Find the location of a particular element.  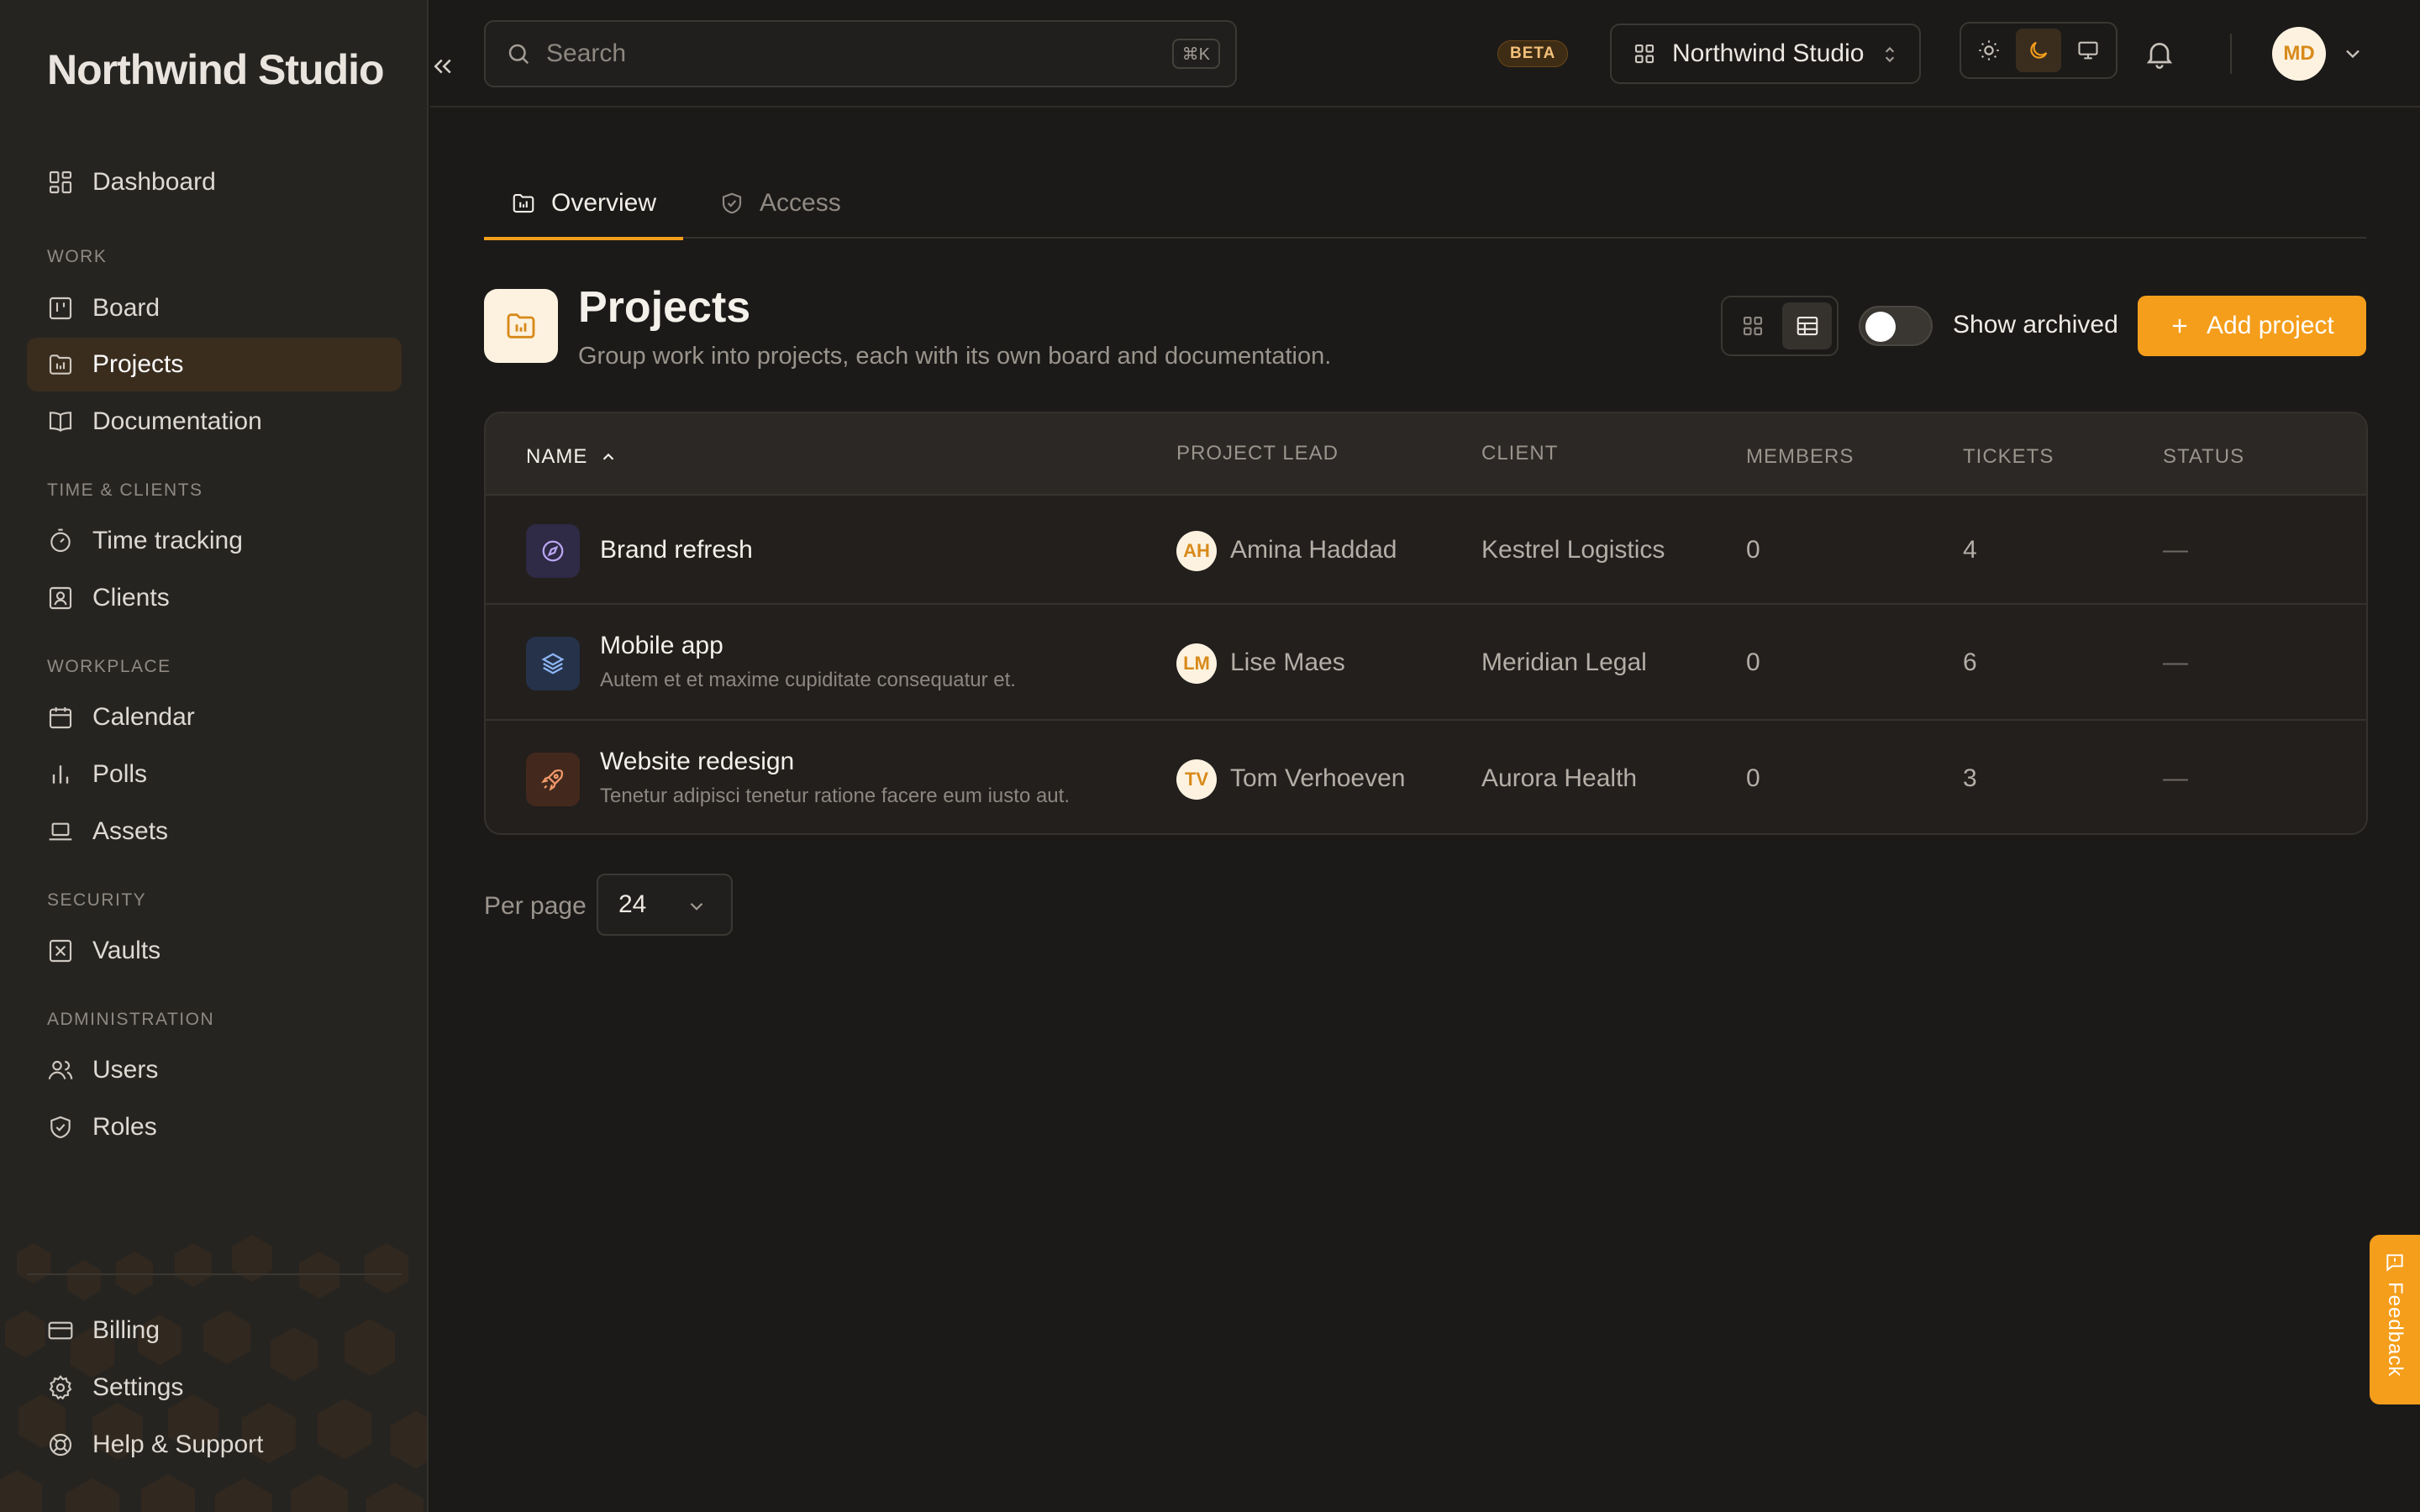

sidebar-divider is located at coordinates (214, 1274).